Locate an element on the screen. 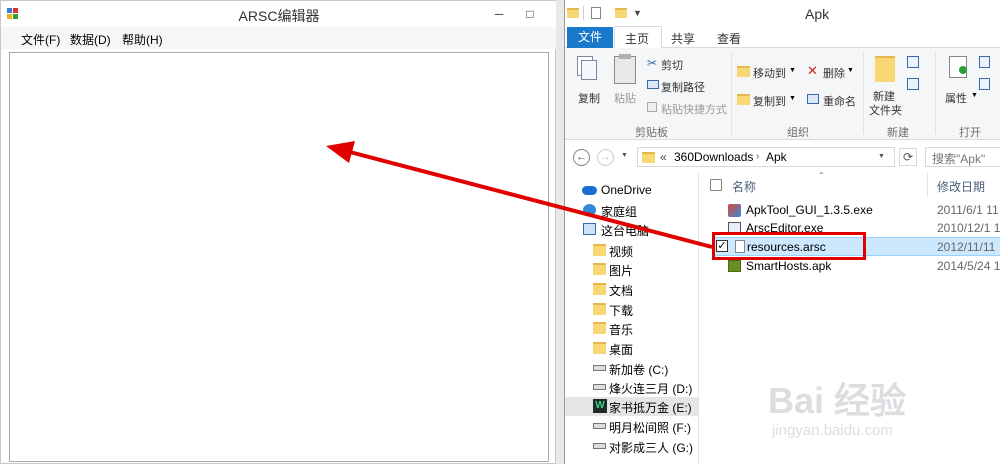 The width and height of the screenshot is (1000, 464). watermark-logo: Bai 经验 jingyan.baidu.com is located at coordinates (883, 412).